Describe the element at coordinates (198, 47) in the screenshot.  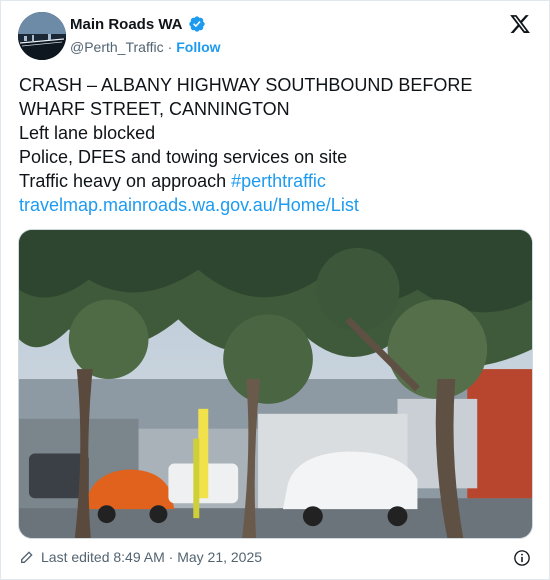
I see `follow-button: Follow` at that location.